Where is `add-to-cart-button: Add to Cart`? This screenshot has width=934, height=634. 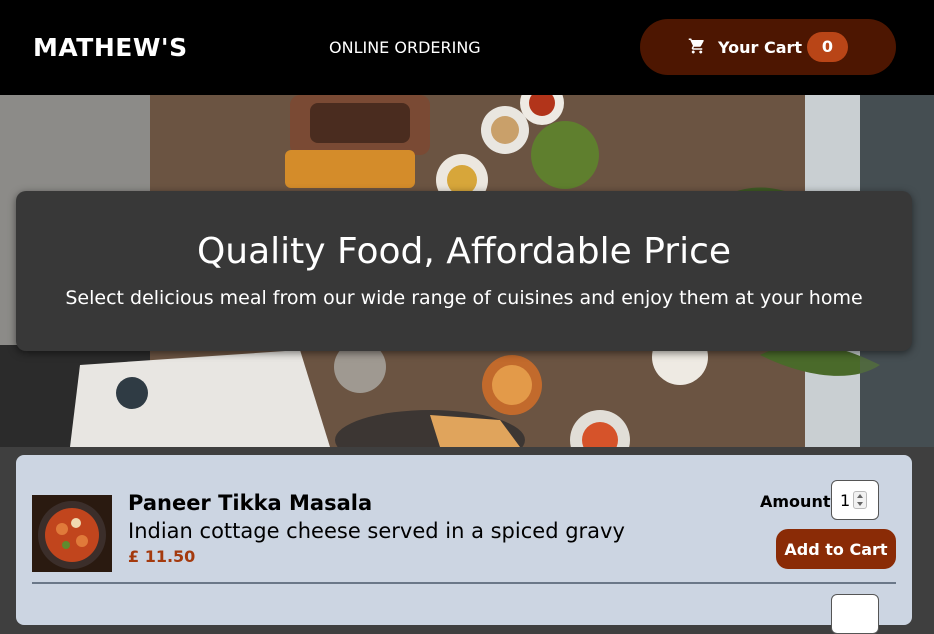 add-to-cart-button: Add to Cart is located at coordinates (836, 549).